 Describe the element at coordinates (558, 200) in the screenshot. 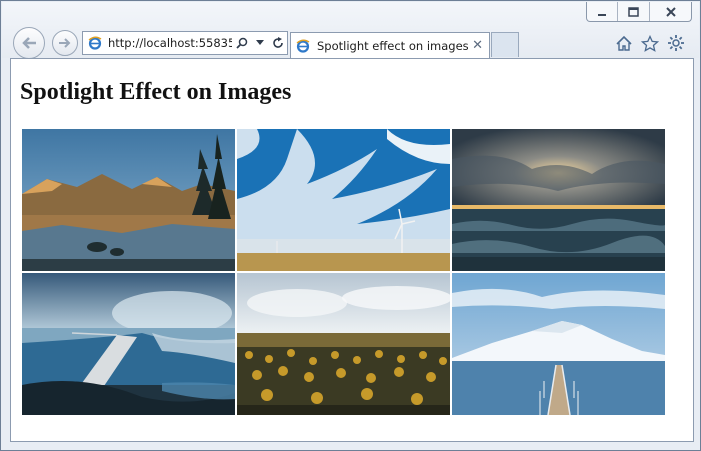

I see `image-sunset-sea` at that location.